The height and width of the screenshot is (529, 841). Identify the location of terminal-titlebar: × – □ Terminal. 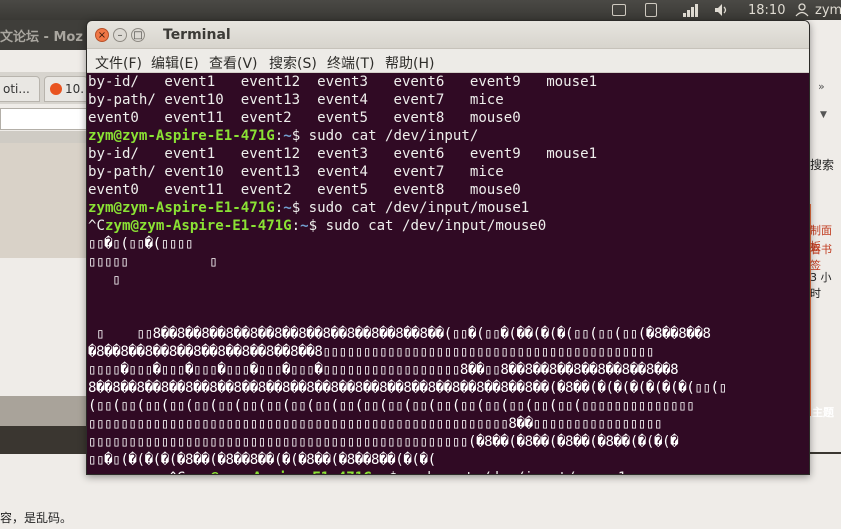
(448, 35).